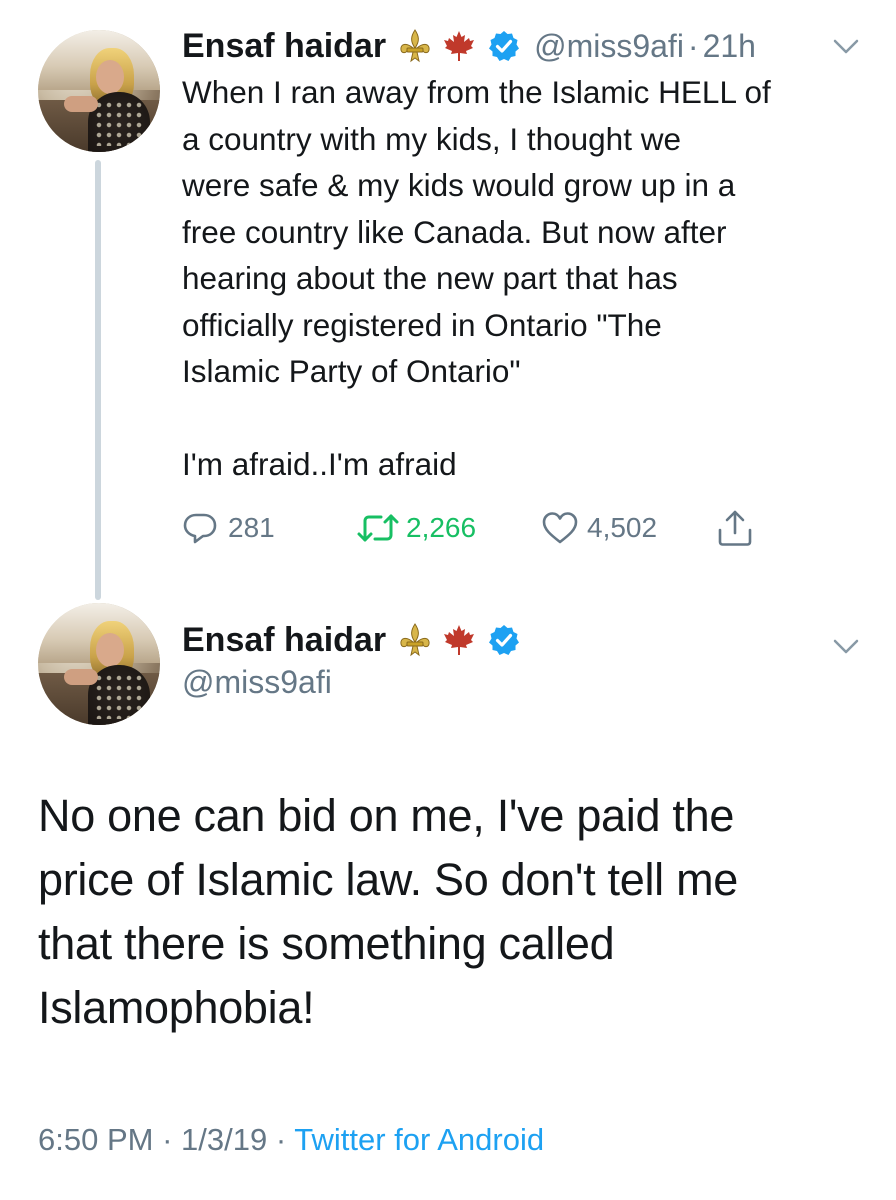 The image size is (896, 1200). Describe the element at coordinates (251, 527) in the screenshot. I see `reply-count: 281` at that location.